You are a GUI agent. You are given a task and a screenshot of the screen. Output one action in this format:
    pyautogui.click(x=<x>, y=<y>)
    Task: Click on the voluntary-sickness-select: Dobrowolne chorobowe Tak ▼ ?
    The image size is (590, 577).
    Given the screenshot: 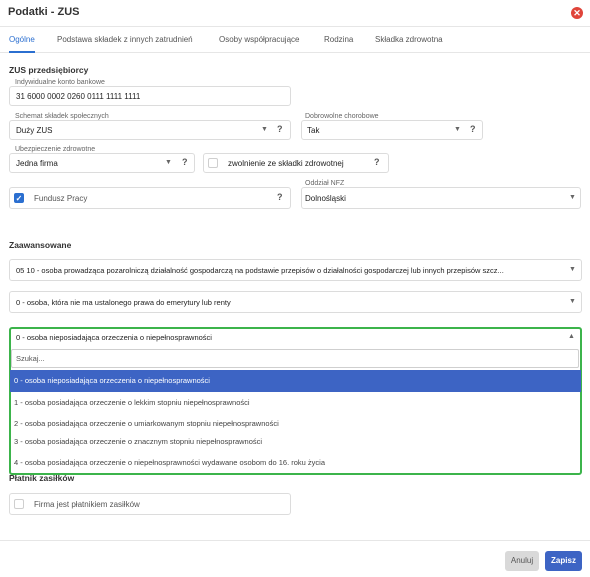 What is the action you would take?
    pyautogui.click(x=392, y=126)
    